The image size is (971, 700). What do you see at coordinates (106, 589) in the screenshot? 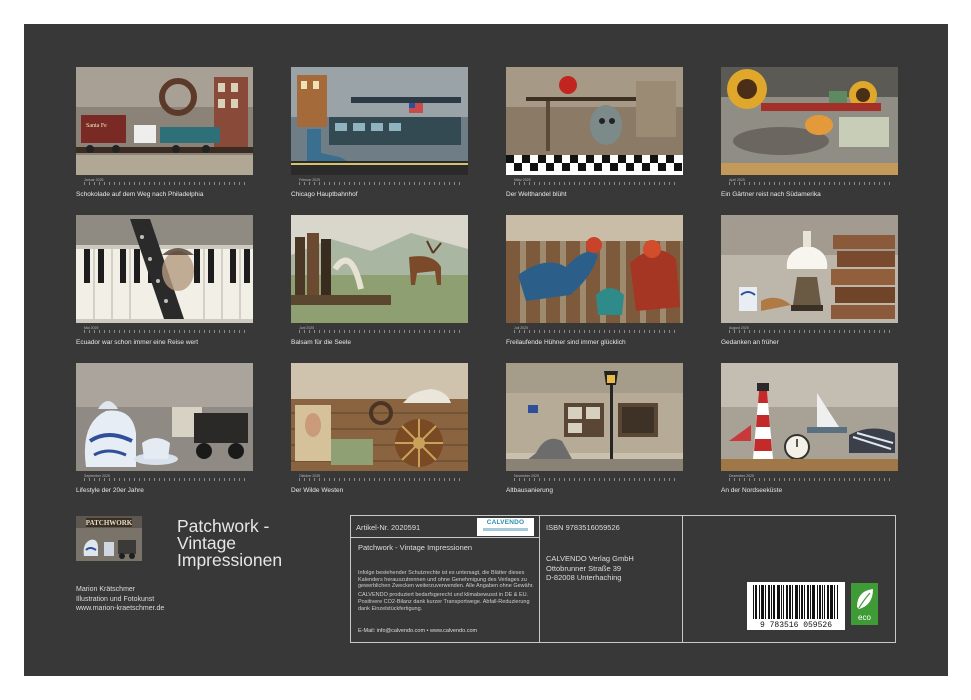
I see `author-name: Marion Krätschmer` at bounding box center [106, 589].